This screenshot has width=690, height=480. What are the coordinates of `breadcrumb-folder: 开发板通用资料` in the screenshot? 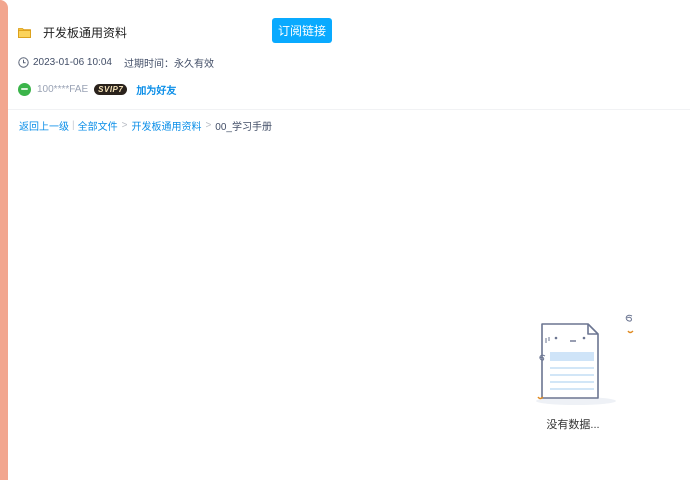 It's located at (166, 125).